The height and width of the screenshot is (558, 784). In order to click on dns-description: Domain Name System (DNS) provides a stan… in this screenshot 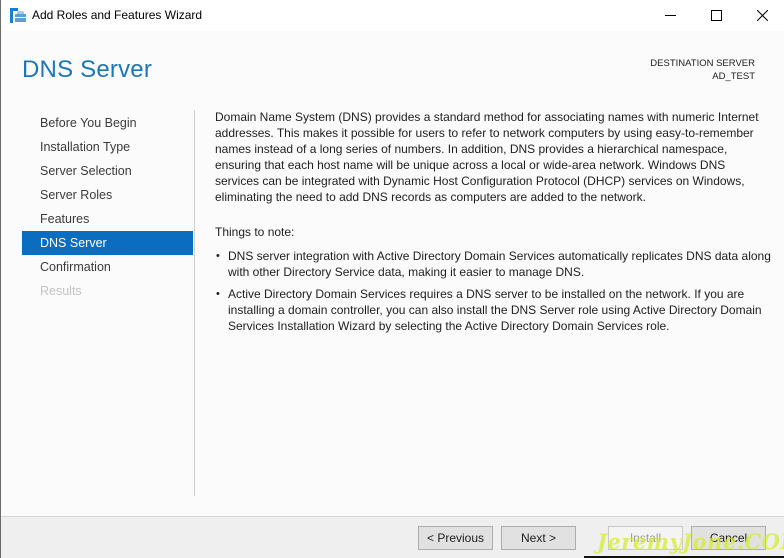, I will do `click(487, 157)`.